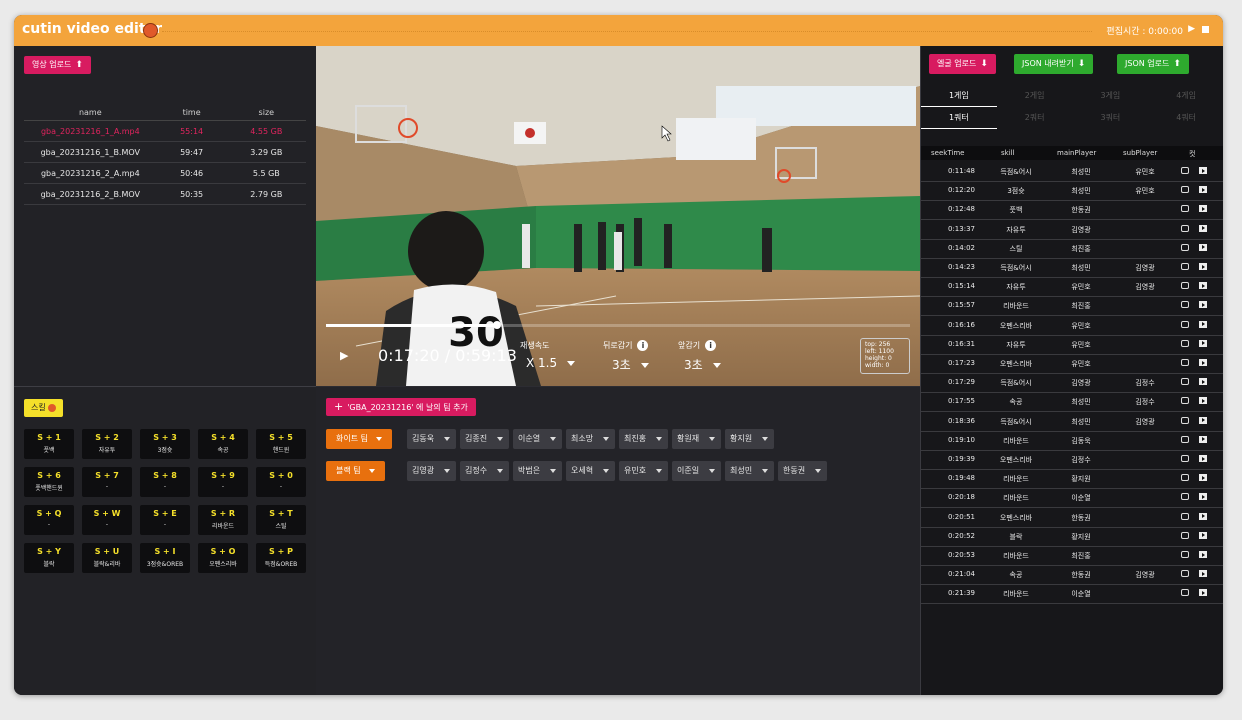  What do you see at coordinates (750, 439) in the screenshot?
I see `player-chip: 황지원` at bounding box center [750, 439].